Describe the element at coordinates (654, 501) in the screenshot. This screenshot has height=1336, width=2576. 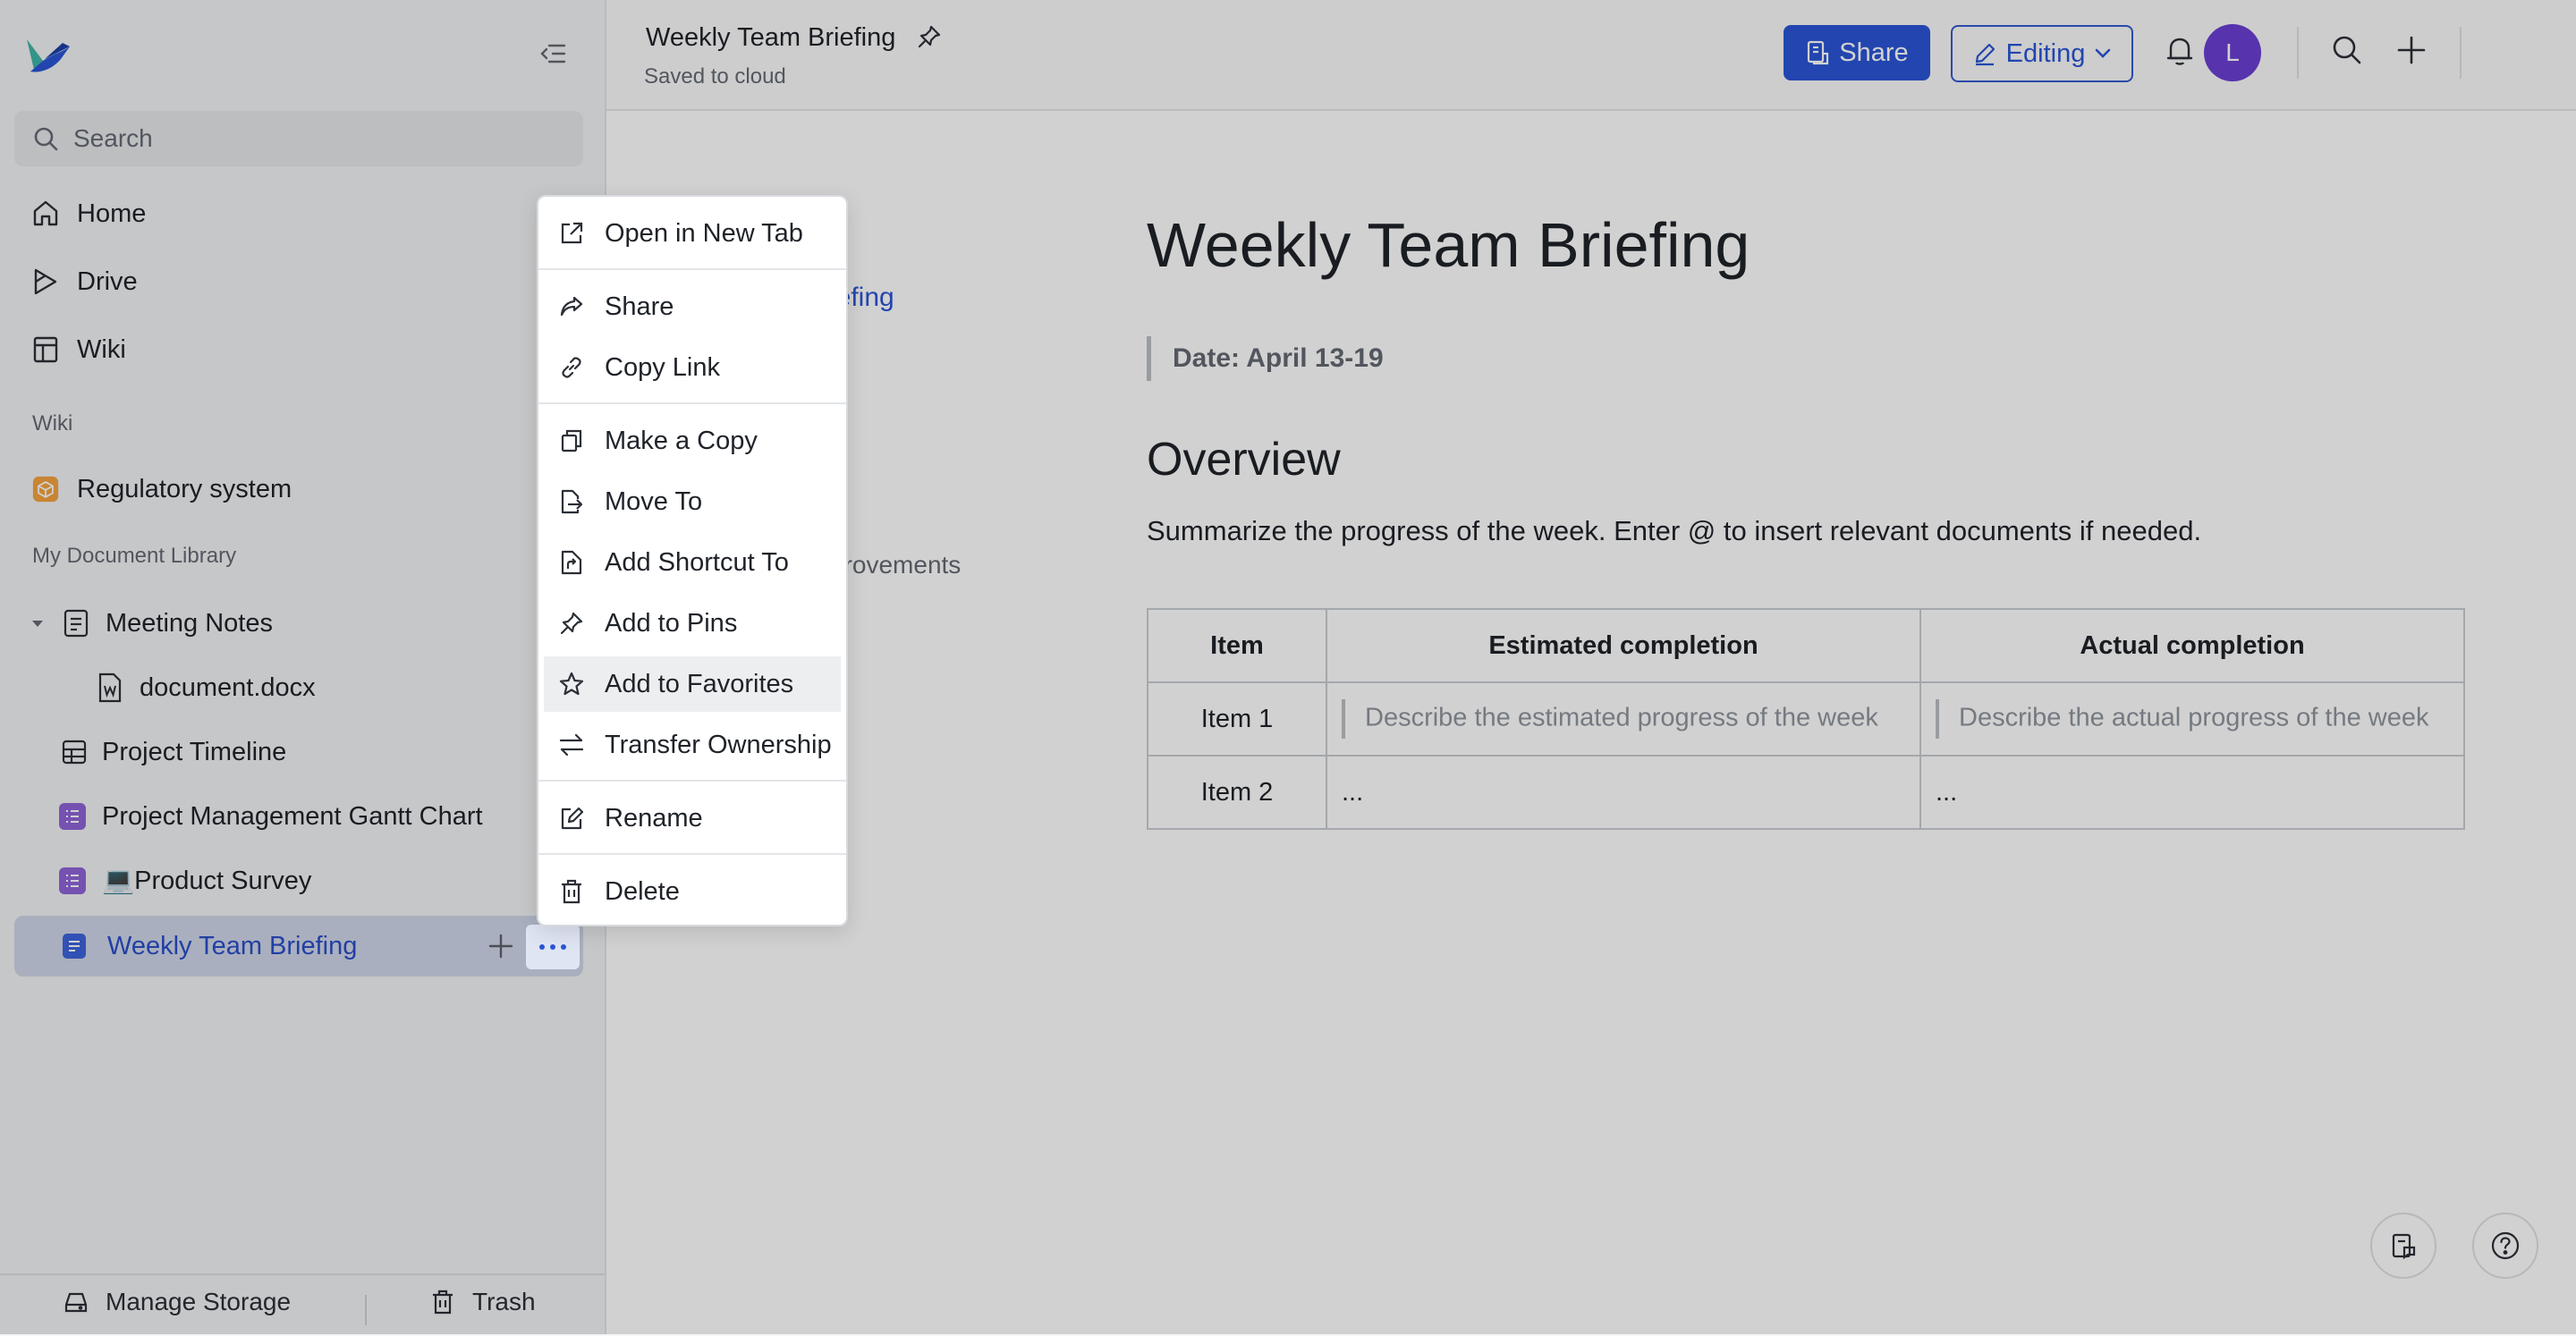
I see `menu-item-label: Move To` at that location.